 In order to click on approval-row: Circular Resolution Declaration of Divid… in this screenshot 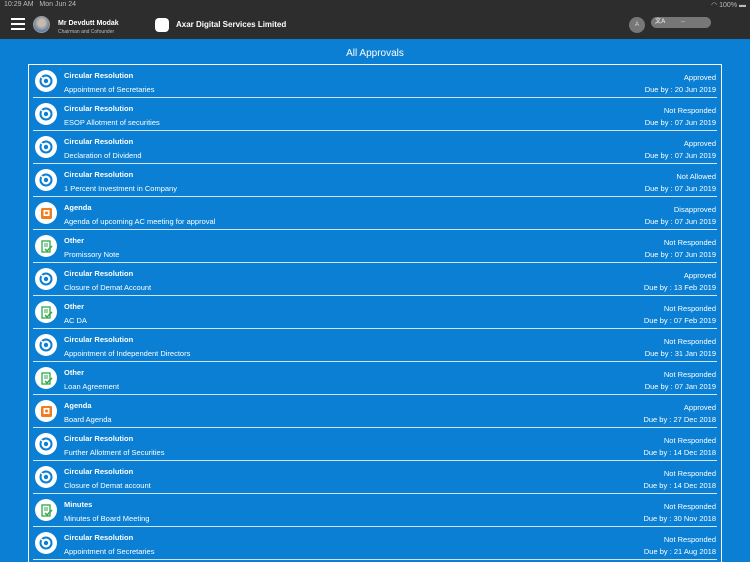, I will do `click(375, 147)`.